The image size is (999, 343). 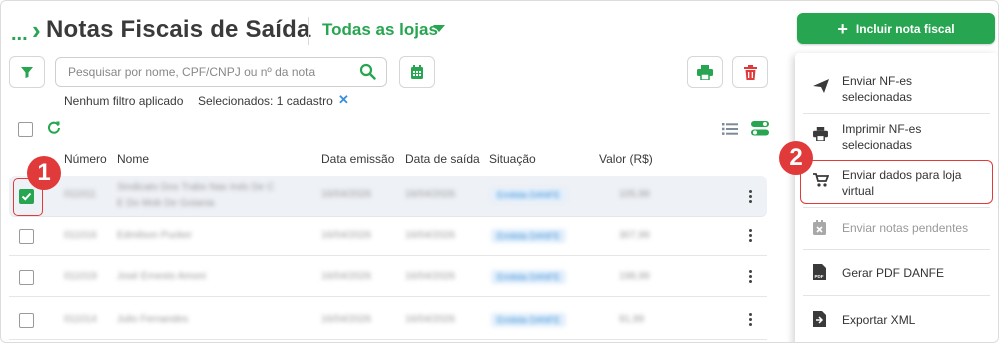 What do you see at coordinates (80, 235) in the screenshot?
I see `row-number: 011016` at bounding box center [80, 235].